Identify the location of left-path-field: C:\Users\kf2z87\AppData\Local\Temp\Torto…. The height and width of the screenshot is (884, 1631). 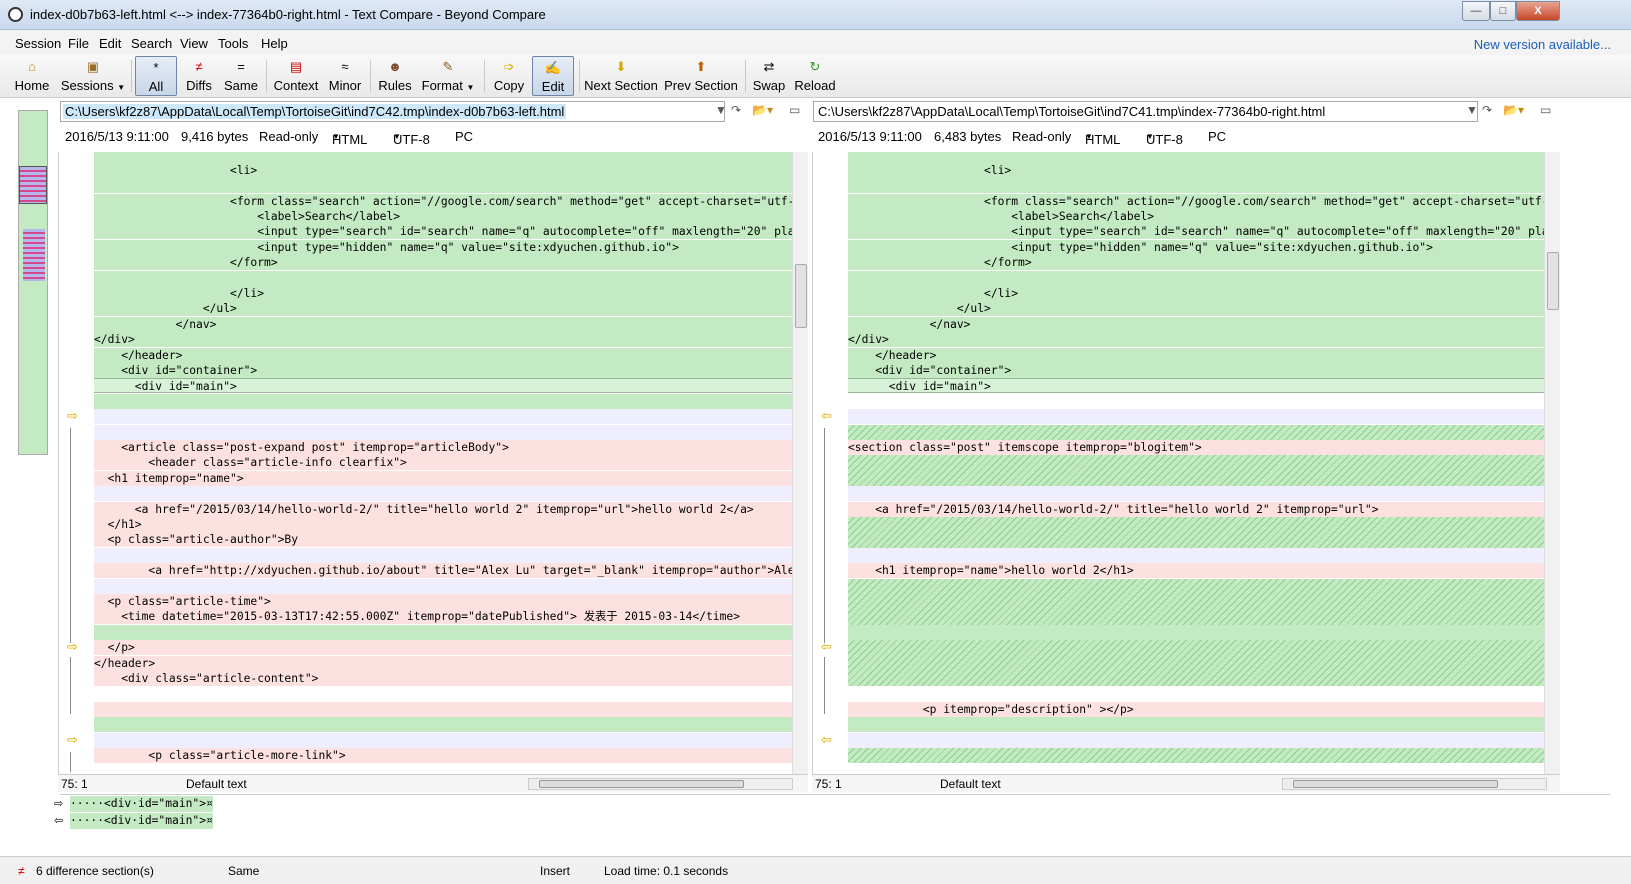
(392, 111).